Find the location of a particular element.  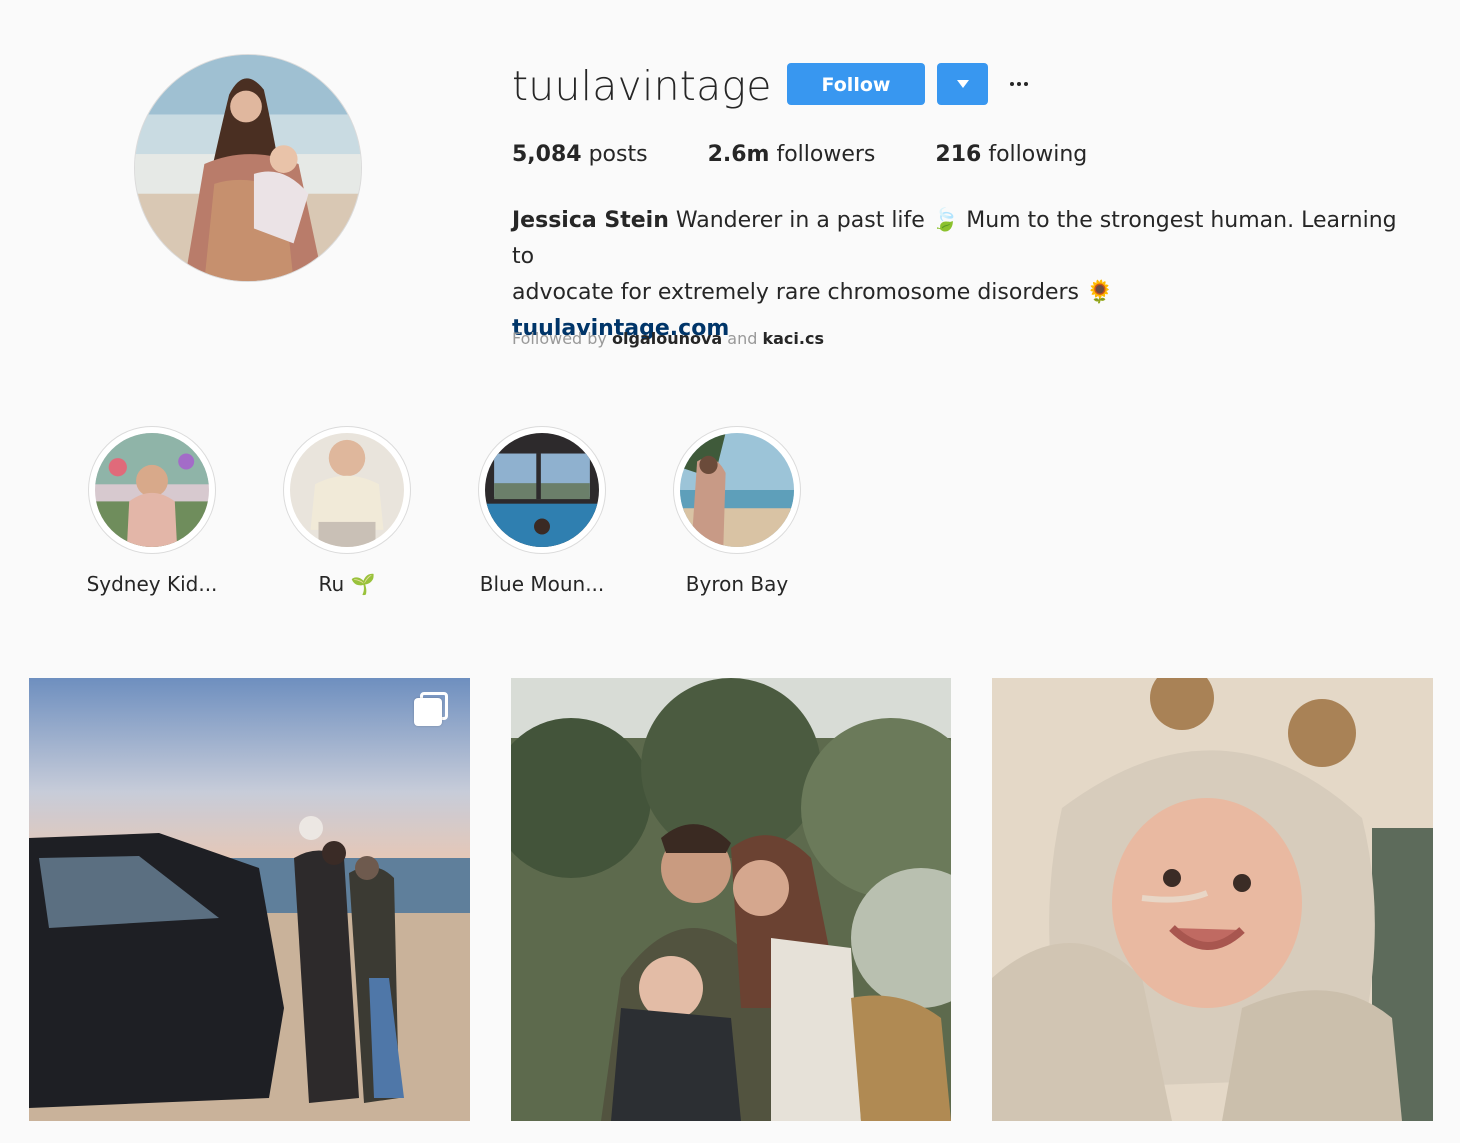

followed-by-user-1: olgalounova is located at coordinates (667, 338).